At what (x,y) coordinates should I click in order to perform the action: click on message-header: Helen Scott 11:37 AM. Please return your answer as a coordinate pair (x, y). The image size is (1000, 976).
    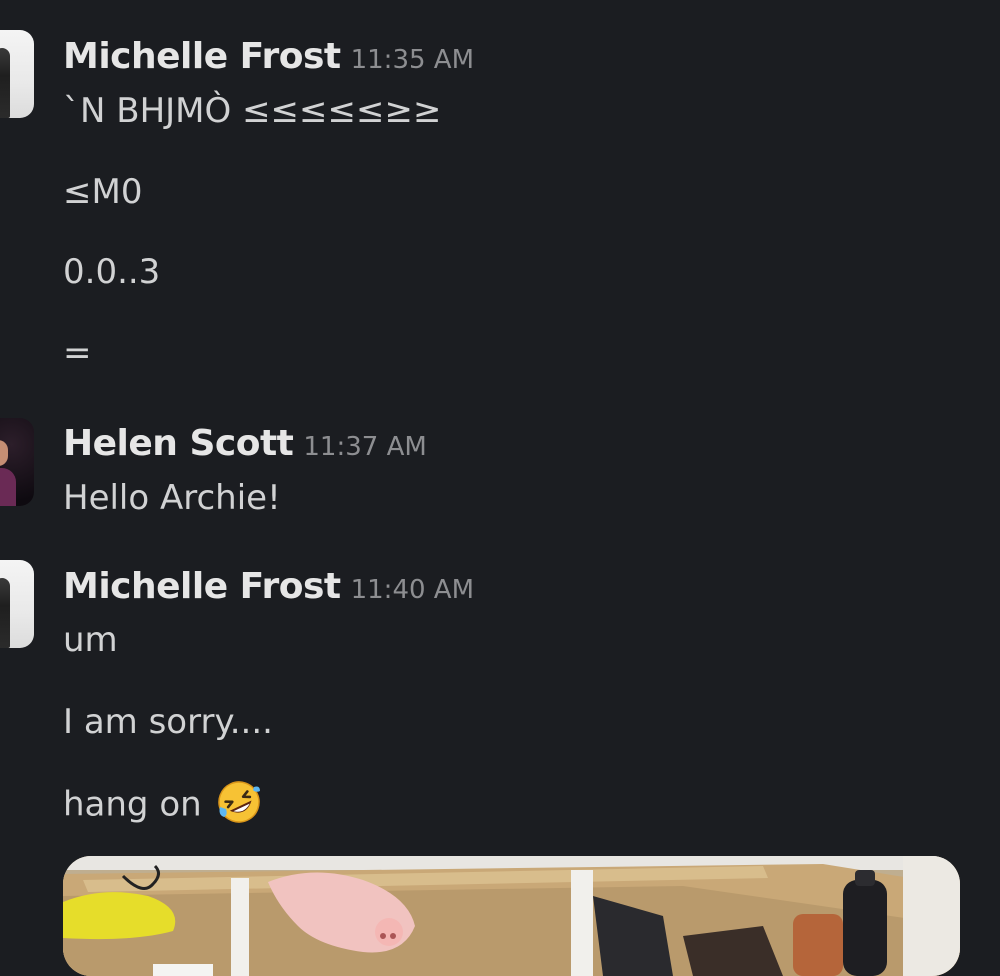
    Looking at the image, I should click on (245, 443).